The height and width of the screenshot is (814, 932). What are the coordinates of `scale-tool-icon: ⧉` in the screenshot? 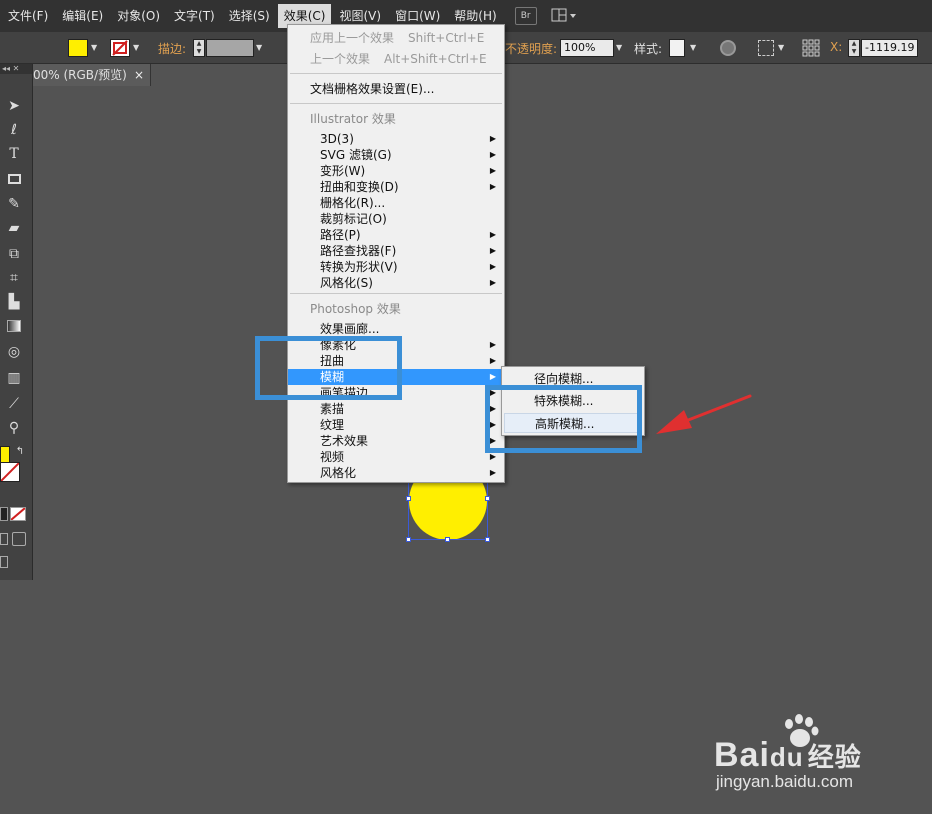 It's located at (14, 254).